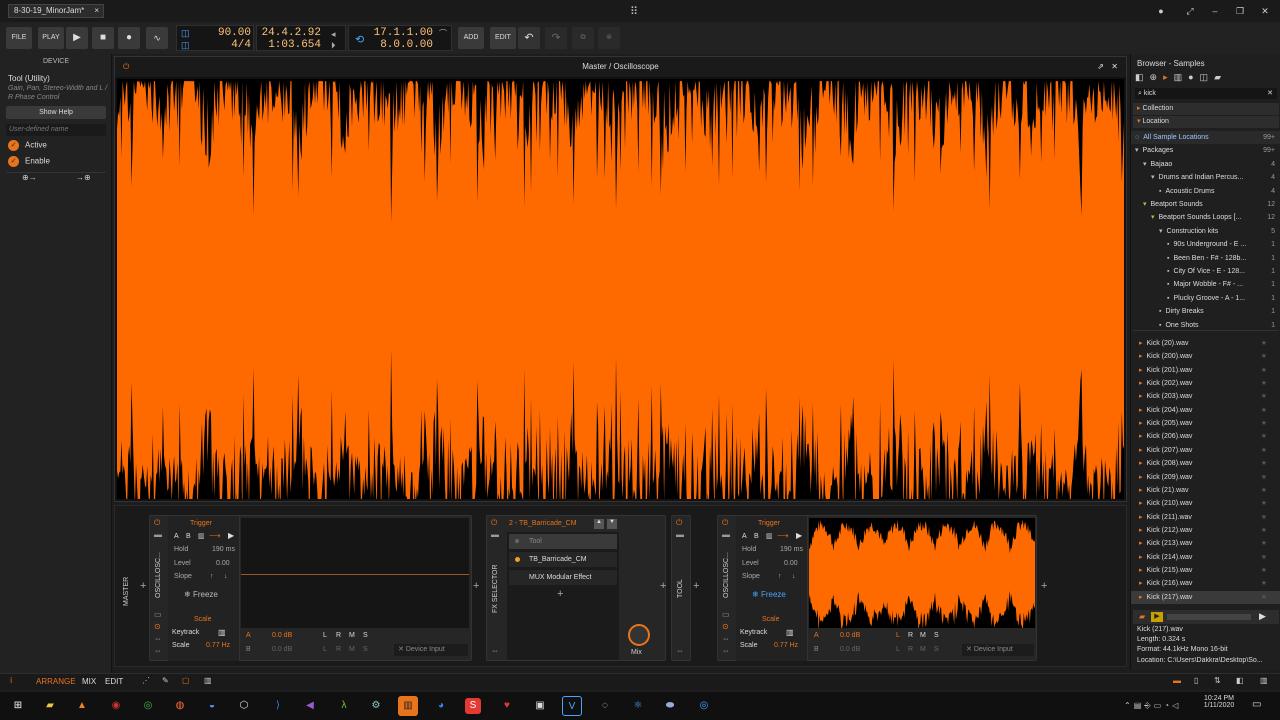 Image resolution: width=1280 pixels, height=720 pixels. I want to click on minimize-icon: –, so click(1215, 11).